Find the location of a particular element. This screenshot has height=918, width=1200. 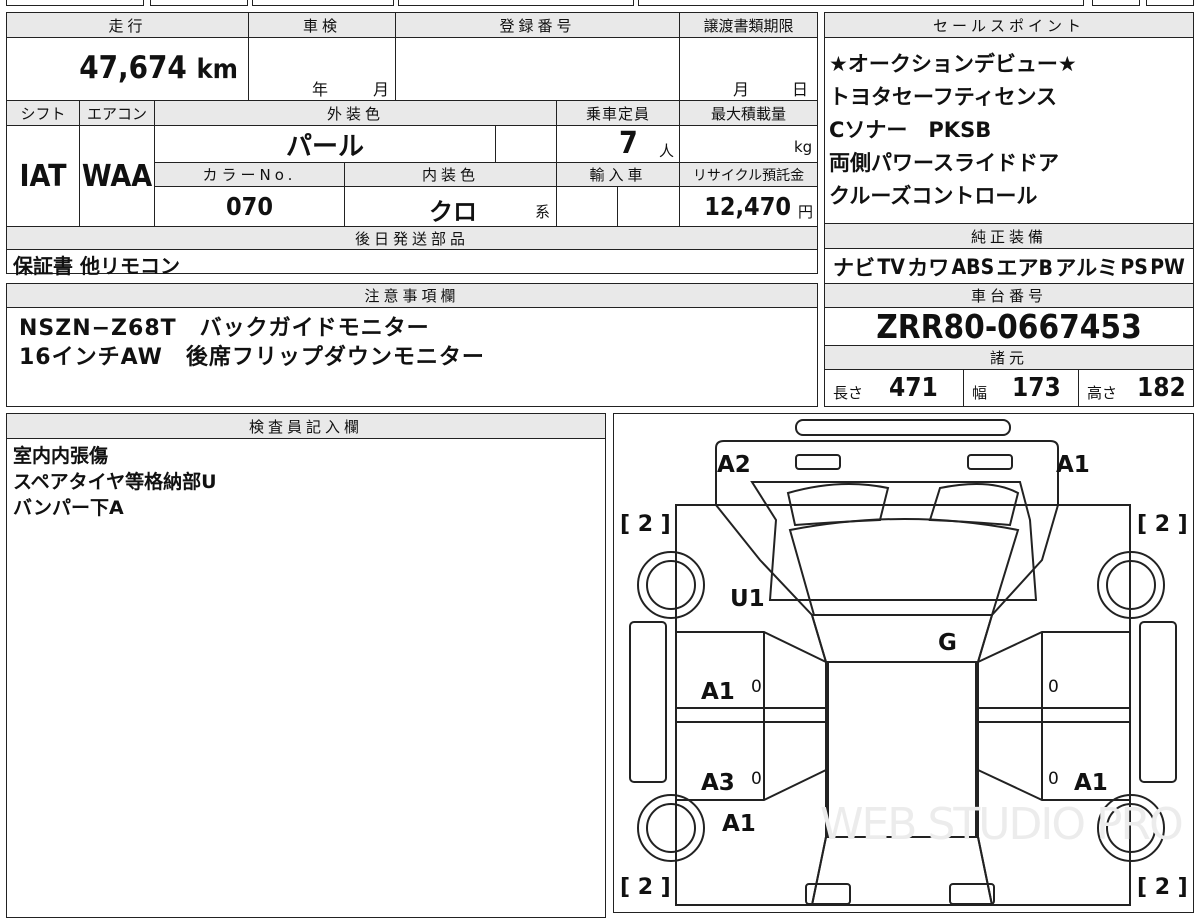

sales-point-item: トヨタセーフティセンス is located at coordinates (943, 97).